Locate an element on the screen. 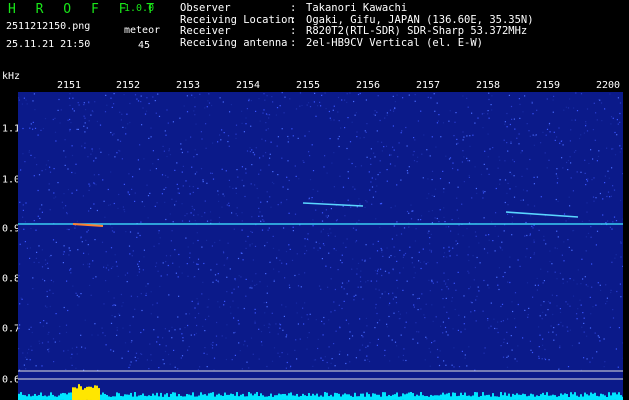 This screenshot has height=400, width=629. info-value: R820T2(RTL-SDR) SDR-Sharp 53.372MHz is located at coordinates (417, 31).